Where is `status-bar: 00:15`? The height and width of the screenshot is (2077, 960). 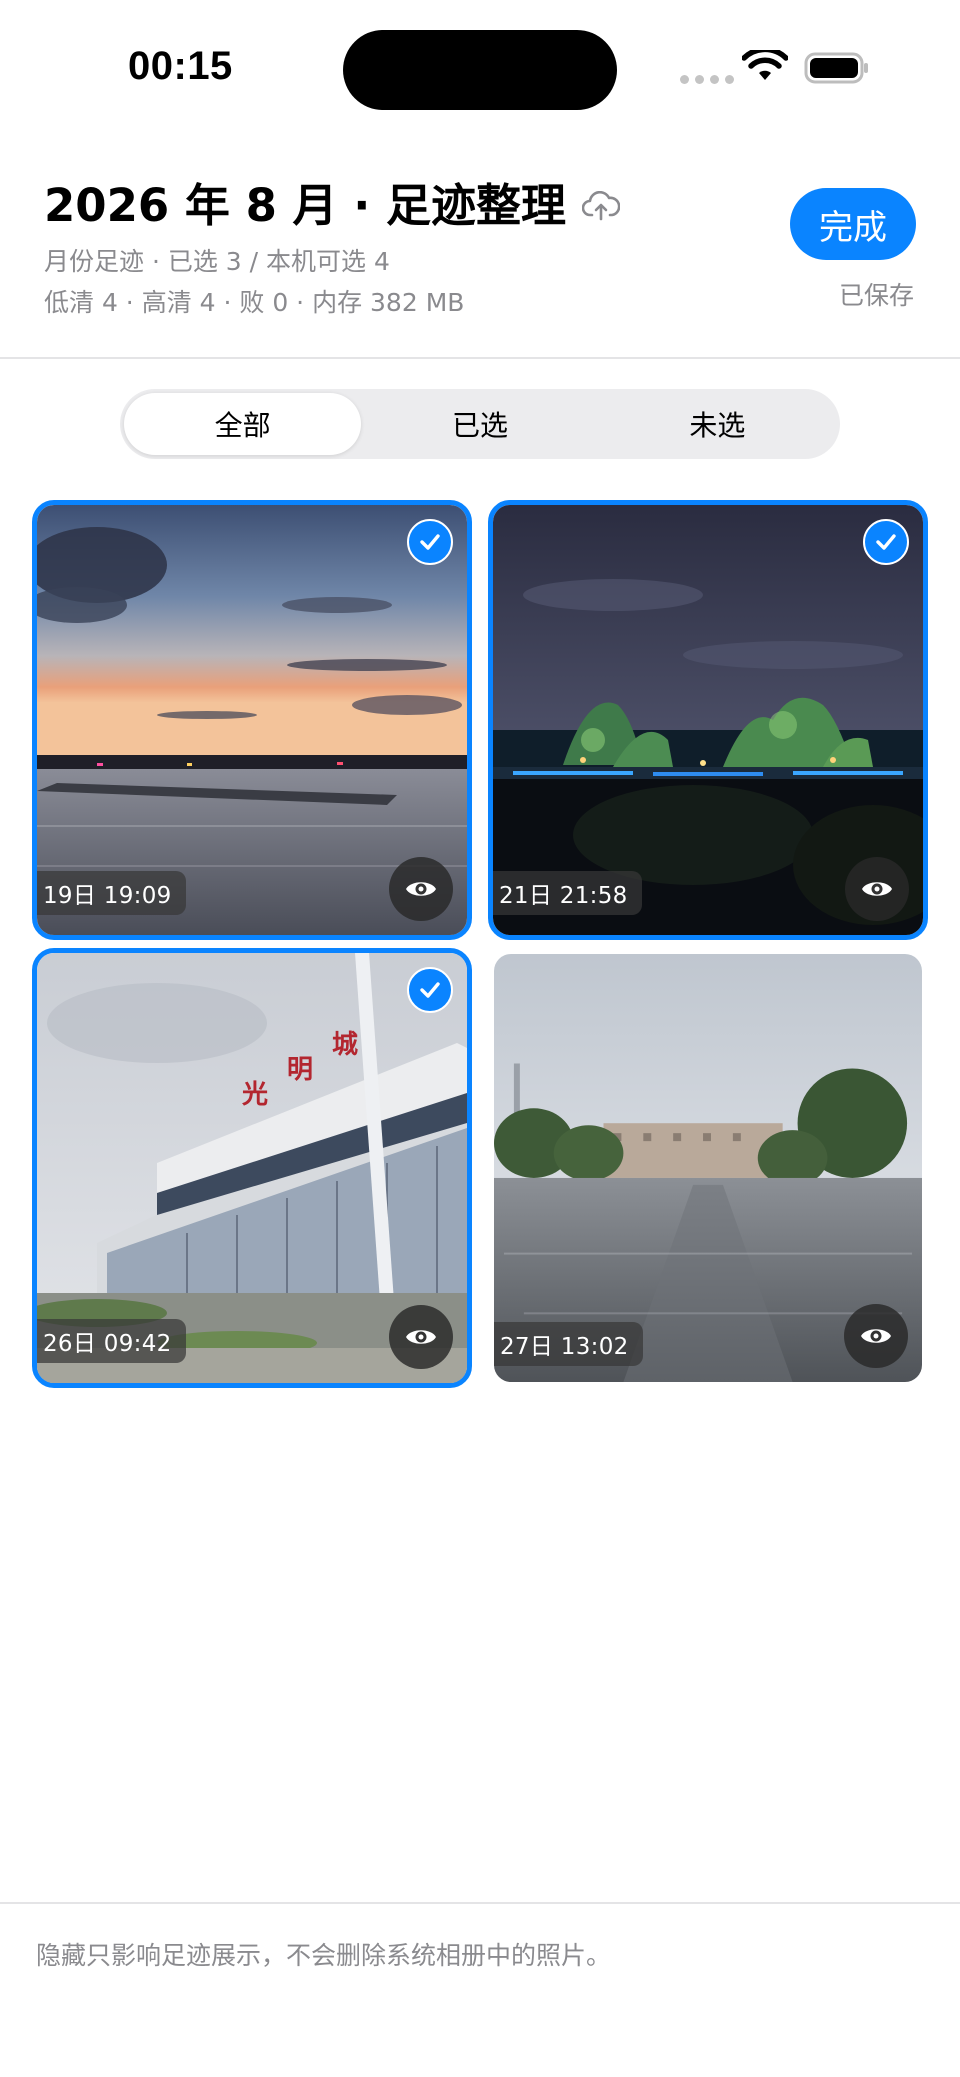 status-bar: 00:15 is located at coordinates (480, 60).